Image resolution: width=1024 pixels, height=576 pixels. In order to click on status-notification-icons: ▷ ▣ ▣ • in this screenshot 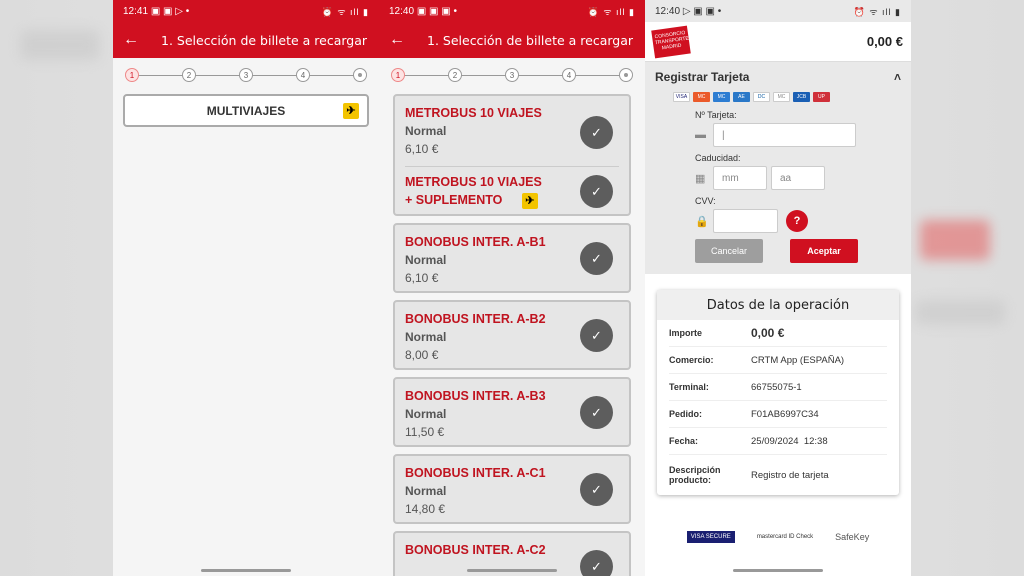, I will do `click(702, 11)`.